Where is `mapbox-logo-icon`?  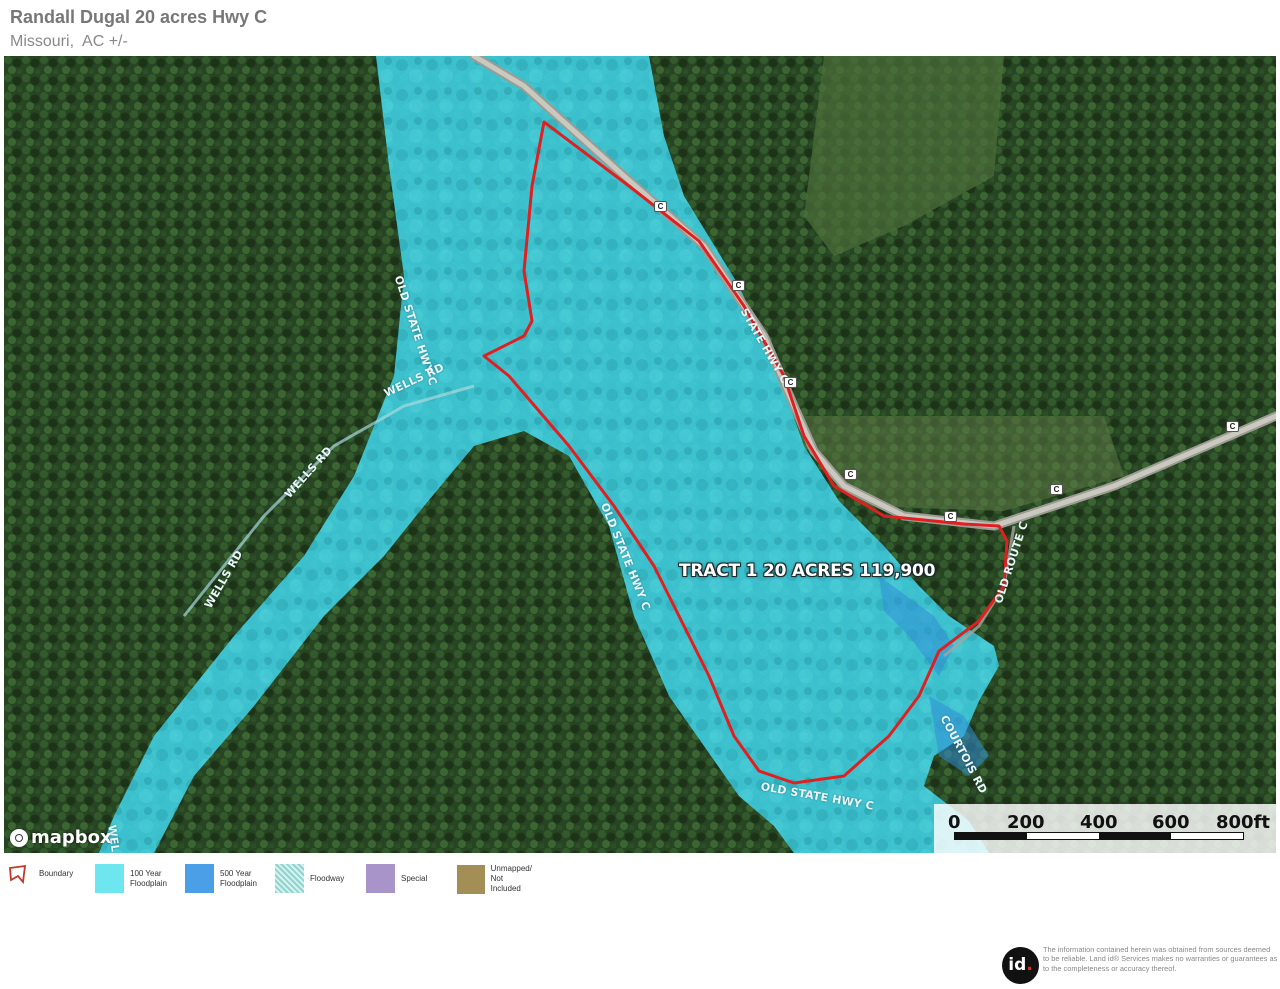
mapbox-logo-icon is located at coordinates (19, 837).